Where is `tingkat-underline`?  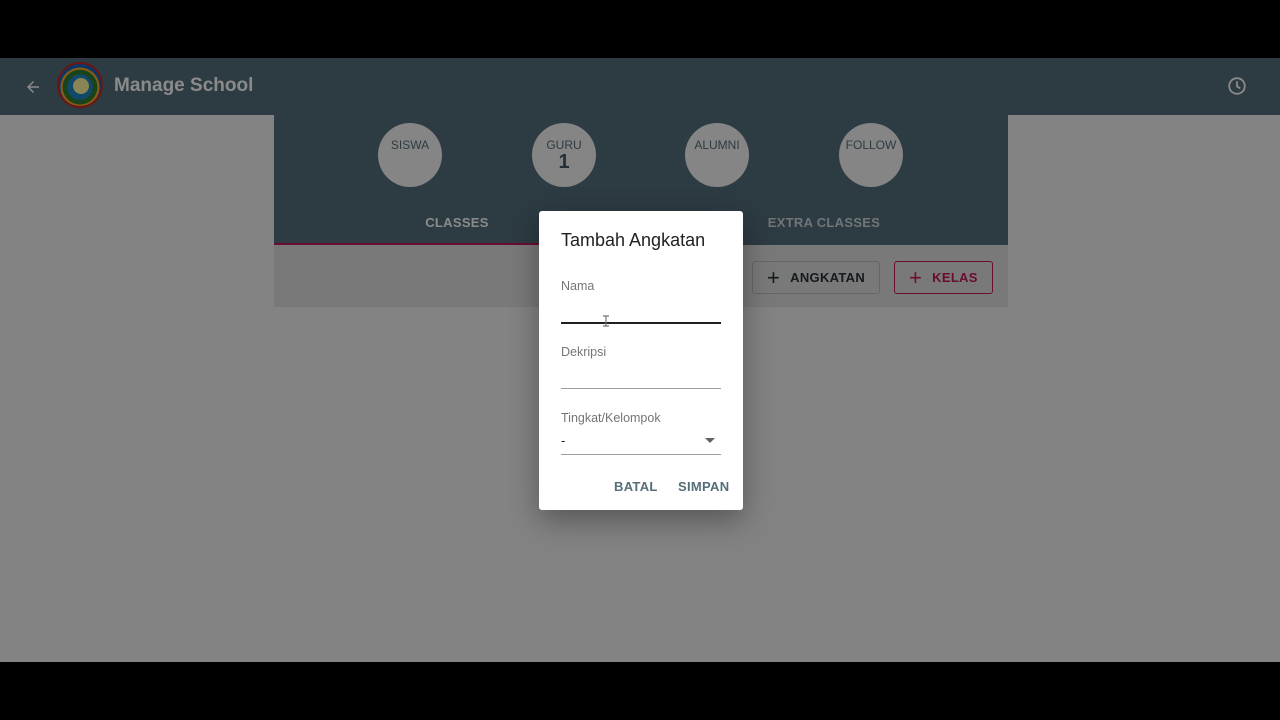
tingkat-underline is located at coordinates (641, 454).